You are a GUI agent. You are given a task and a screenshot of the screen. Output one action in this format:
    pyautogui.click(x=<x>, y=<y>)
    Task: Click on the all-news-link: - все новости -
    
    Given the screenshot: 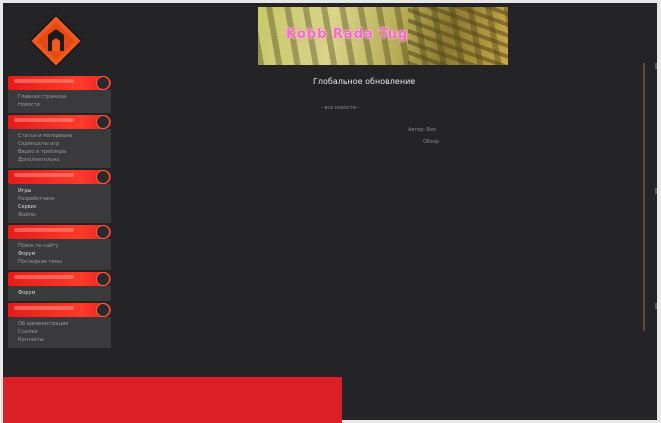 What is the action you would take?
    pyautogui.click(x=340, y=108)
    